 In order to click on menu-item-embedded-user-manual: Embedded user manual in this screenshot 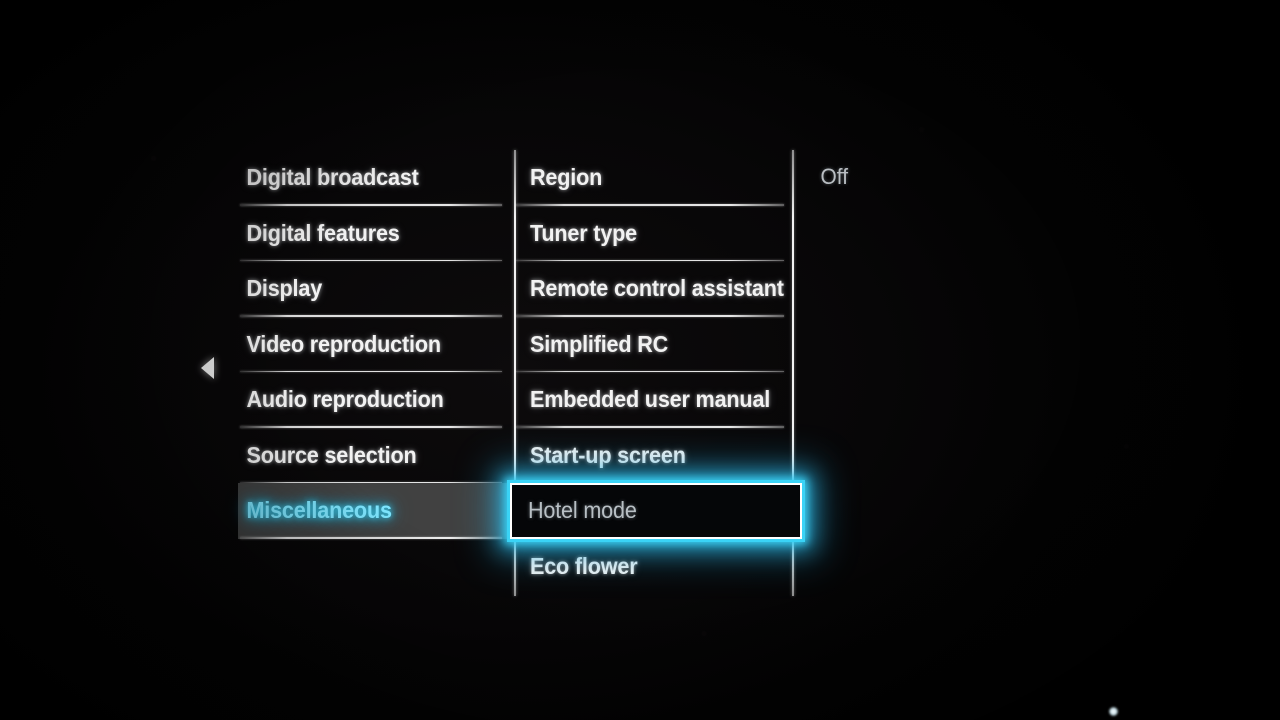, I will do `click(653, 400)`.